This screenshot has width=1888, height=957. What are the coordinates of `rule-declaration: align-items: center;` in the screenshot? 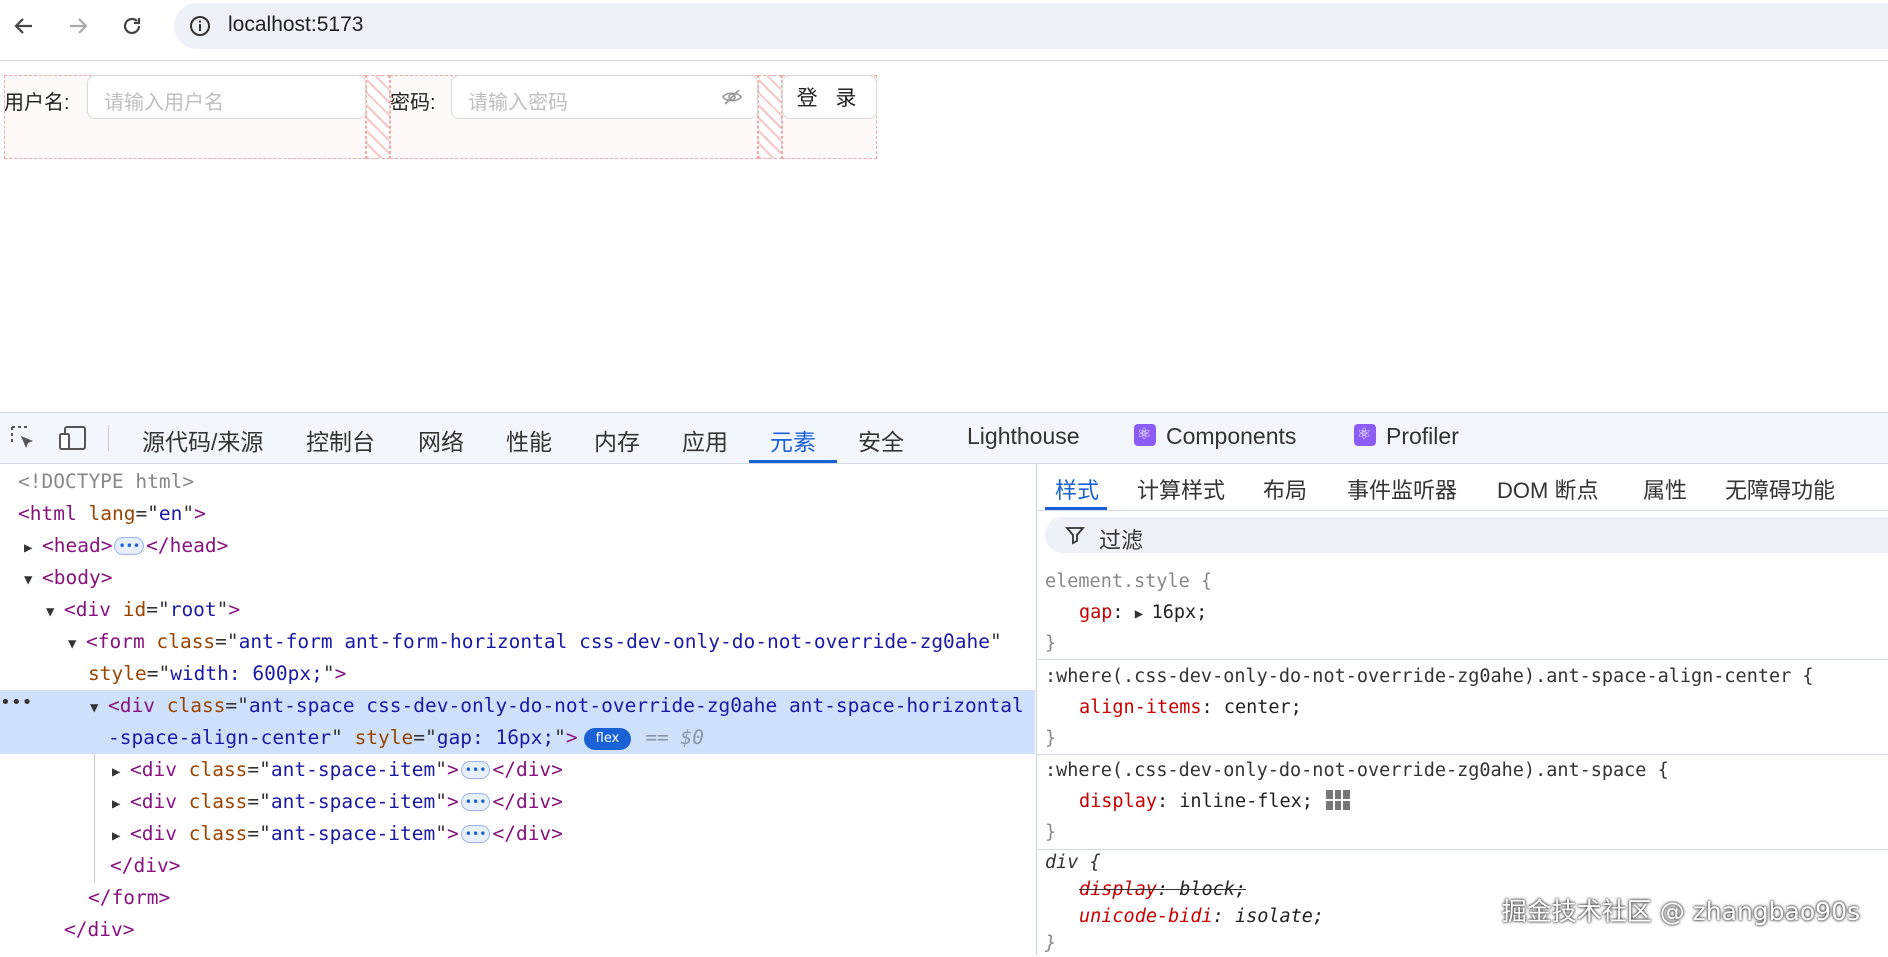 It's located at (1429, 707).